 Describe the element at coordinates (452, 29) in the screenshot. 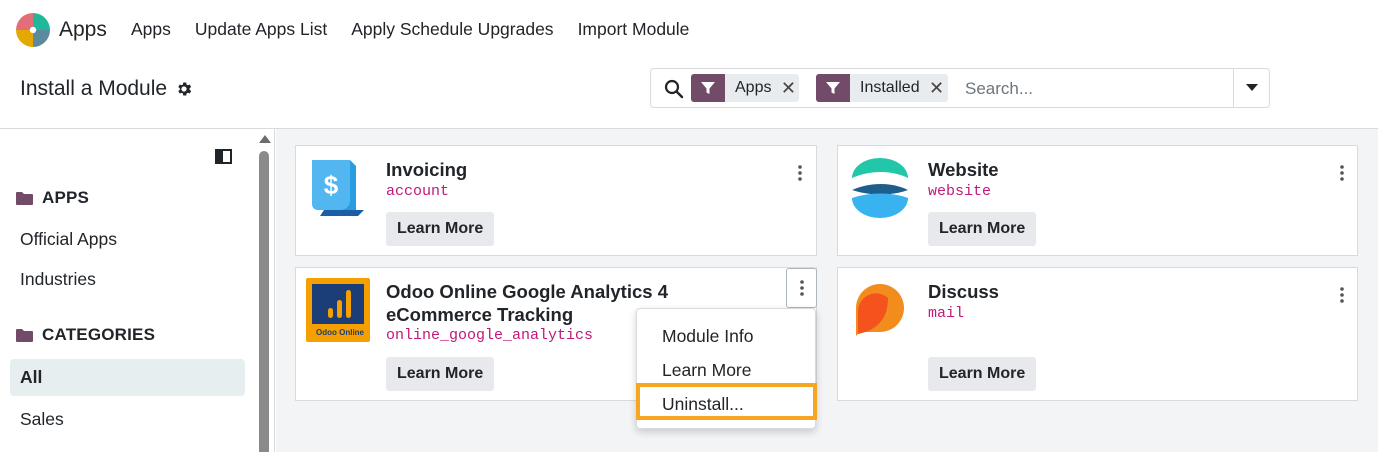

I see `menu-item-apply-schedule-upgrades: Apply Schedule Upgrades` at that location.